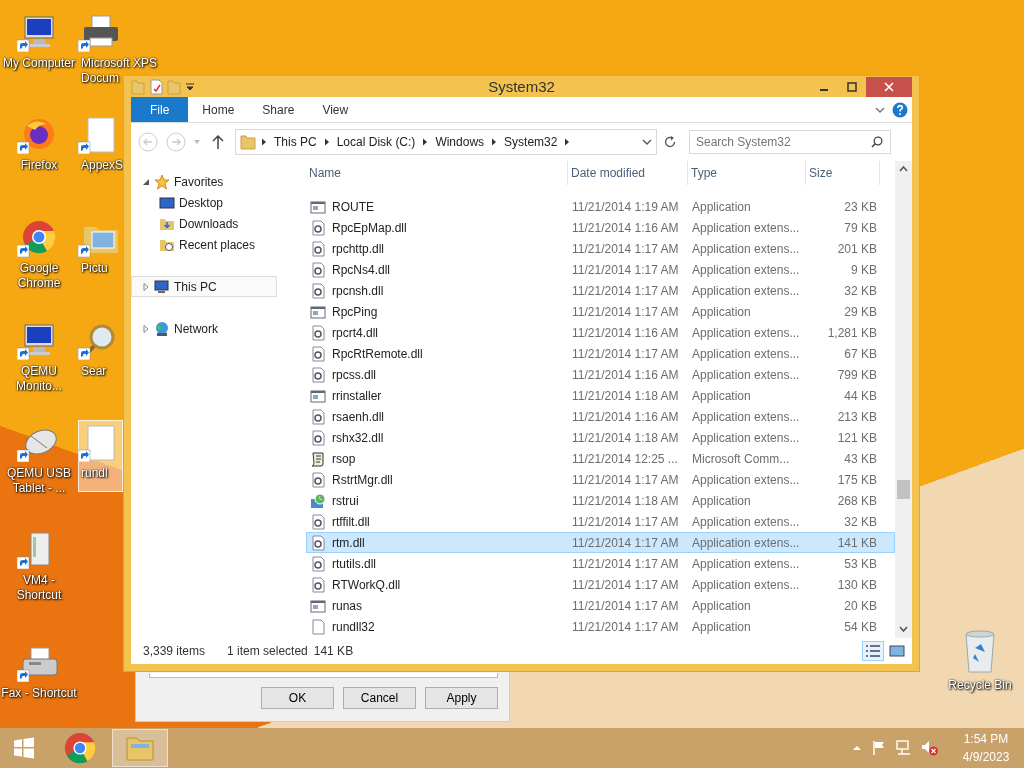 This screenshot has height=768, width=1024. Describe the element at coordinates (204, 244) in the screenshot. I see `nav-item: Recent places` at that location.